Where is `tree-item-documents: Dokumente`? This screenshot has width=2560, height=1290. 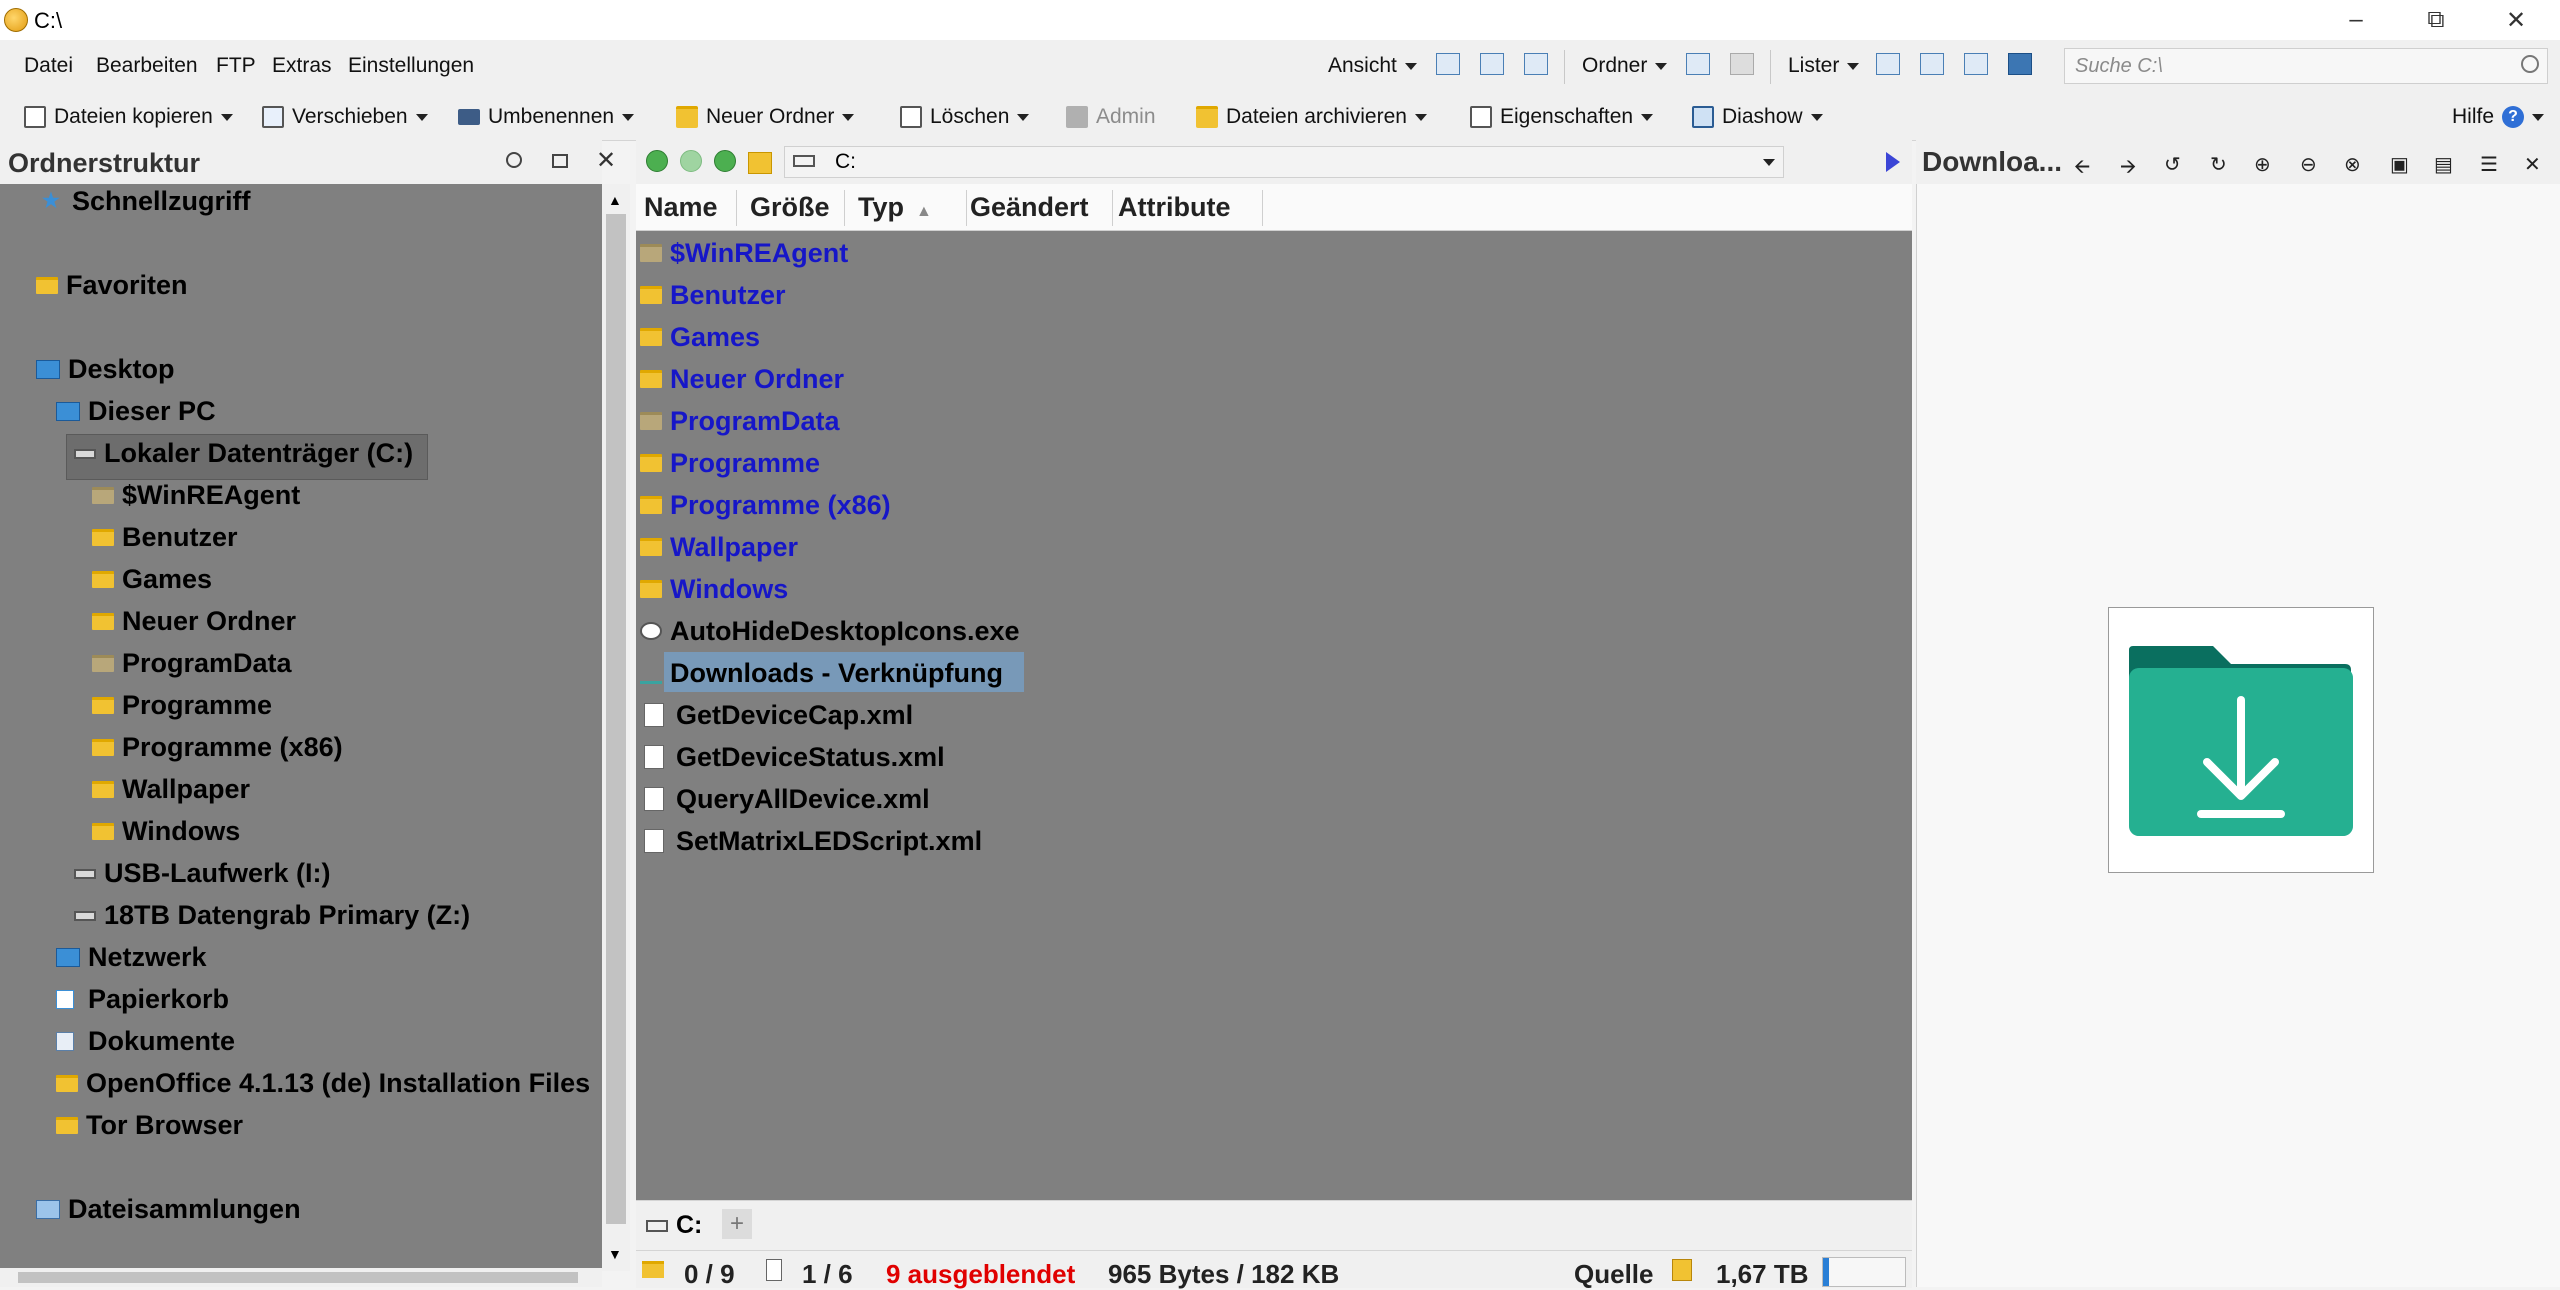
tree-item-documents: Dokumente is located at coordinates (145, 1041).